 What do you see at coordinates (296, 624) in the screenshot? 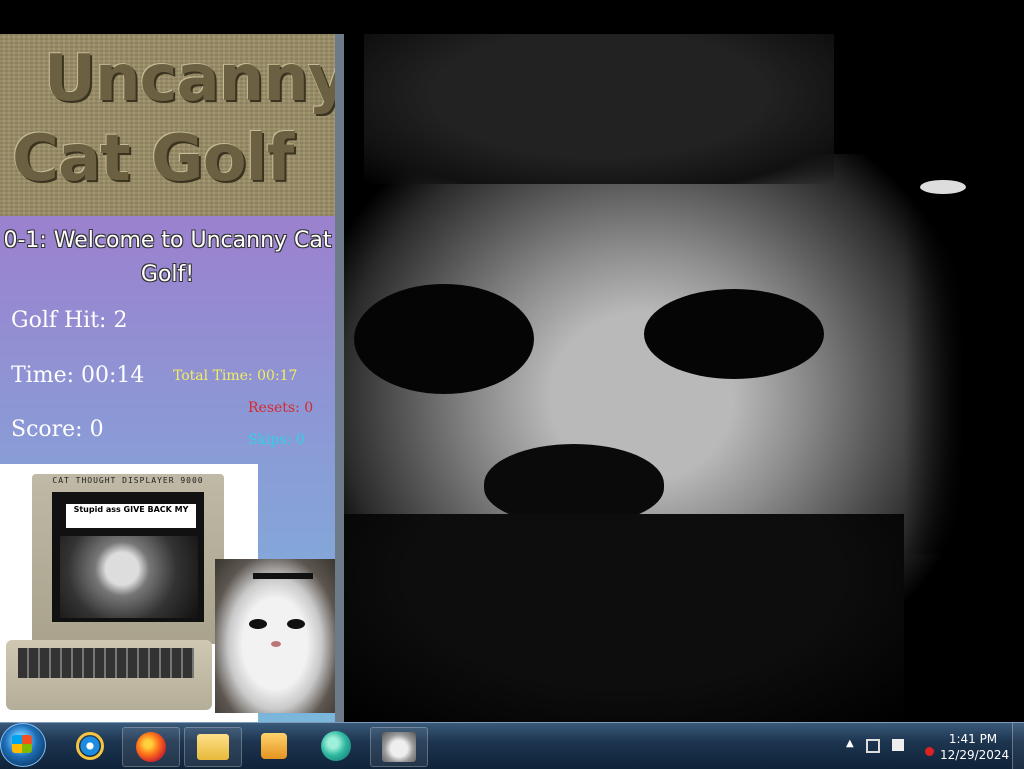
I see `cat-right-eye` at bounding box center [296, 624].